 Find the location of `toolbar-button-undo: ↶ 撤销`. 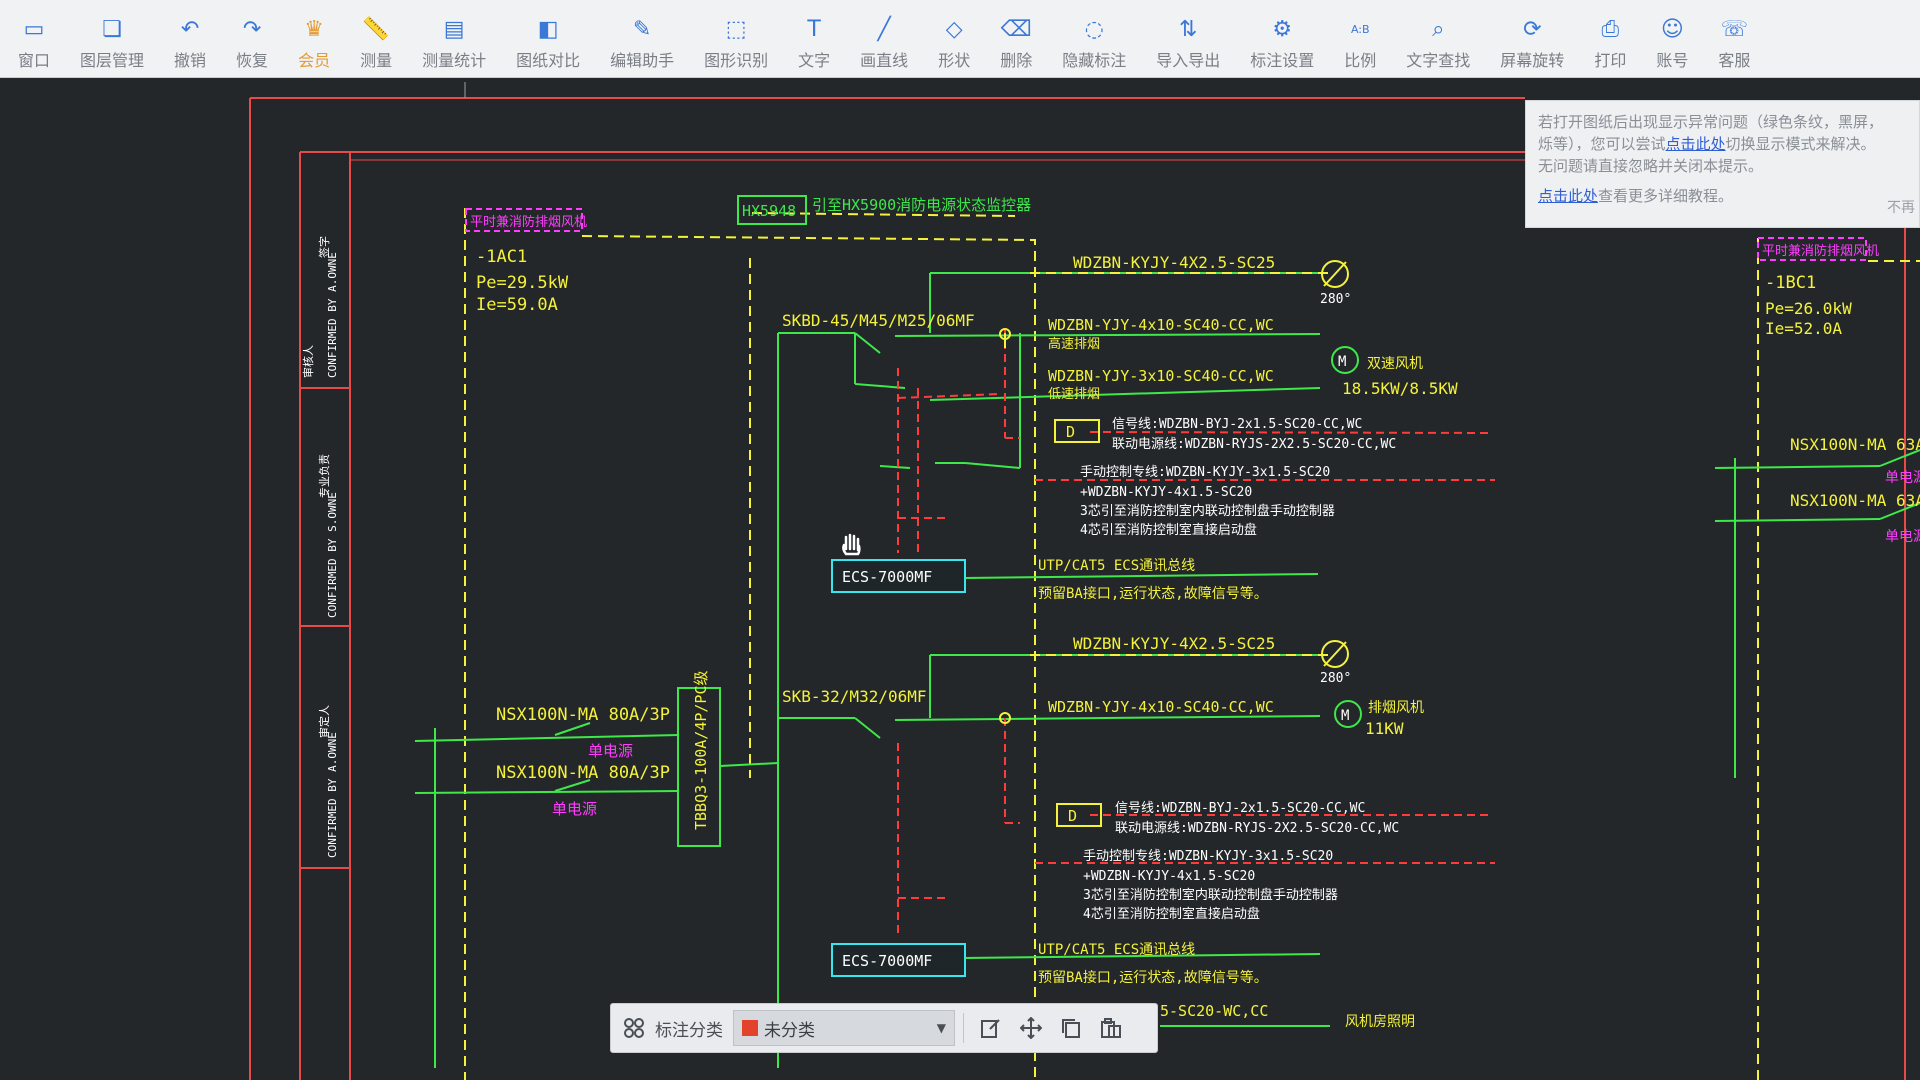

toolbar-button-undo: ↶ 撤销 is located at coordinates (190, 41).